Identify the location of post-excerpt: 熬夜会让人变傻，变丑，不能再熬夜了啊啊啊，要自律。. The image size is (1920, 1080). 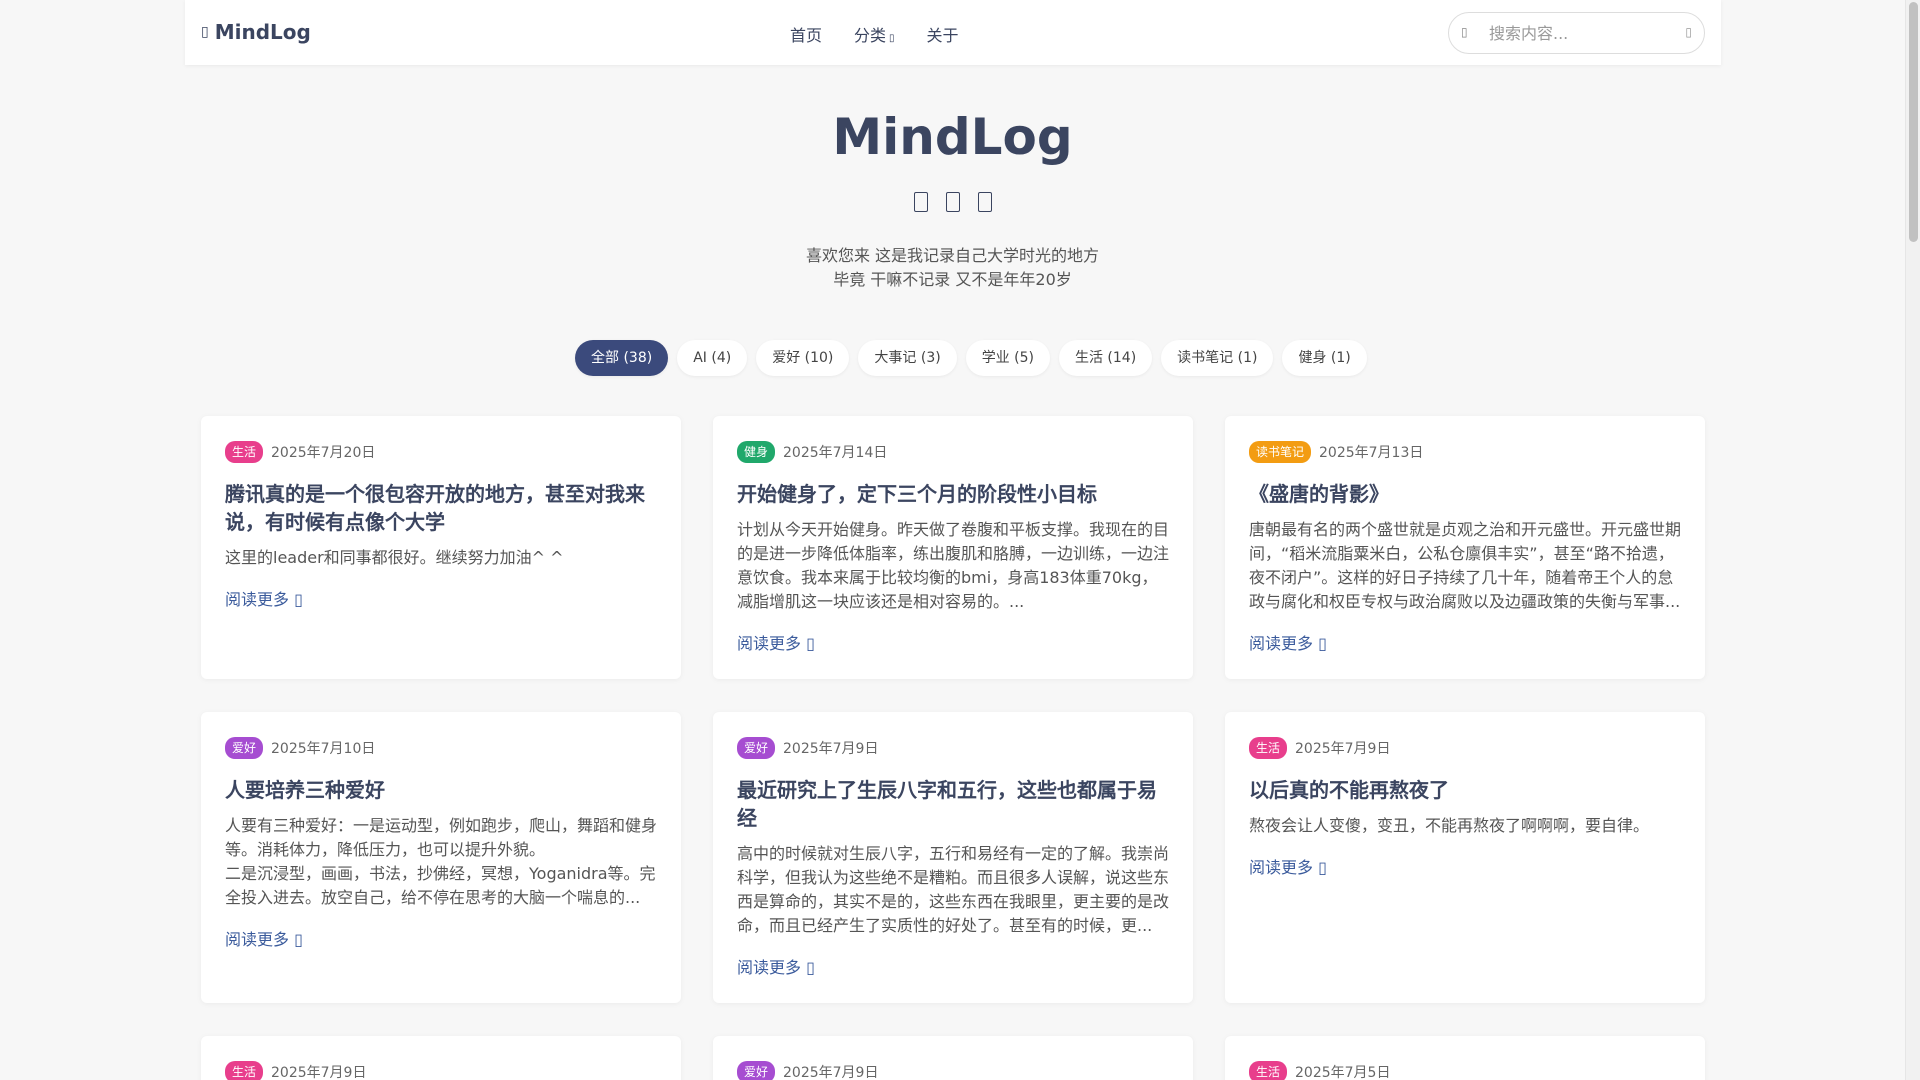
(1449, 825).